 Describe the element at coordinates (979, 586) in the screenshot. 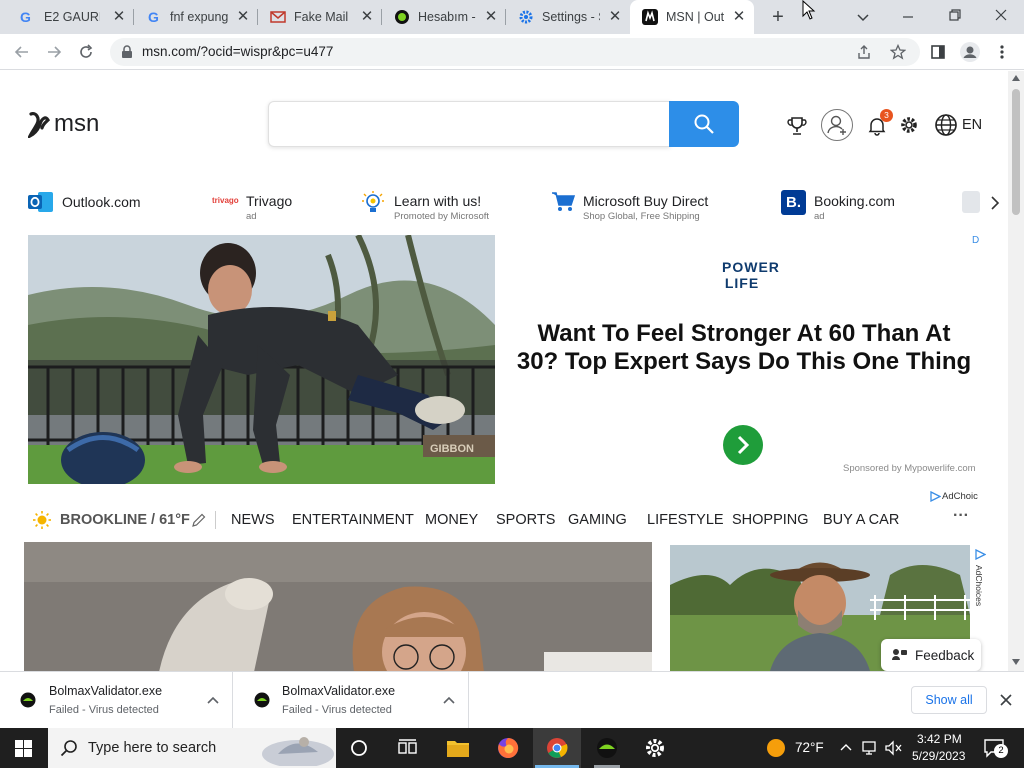

I see `side-adchoices-label: AdChoices` at that location.